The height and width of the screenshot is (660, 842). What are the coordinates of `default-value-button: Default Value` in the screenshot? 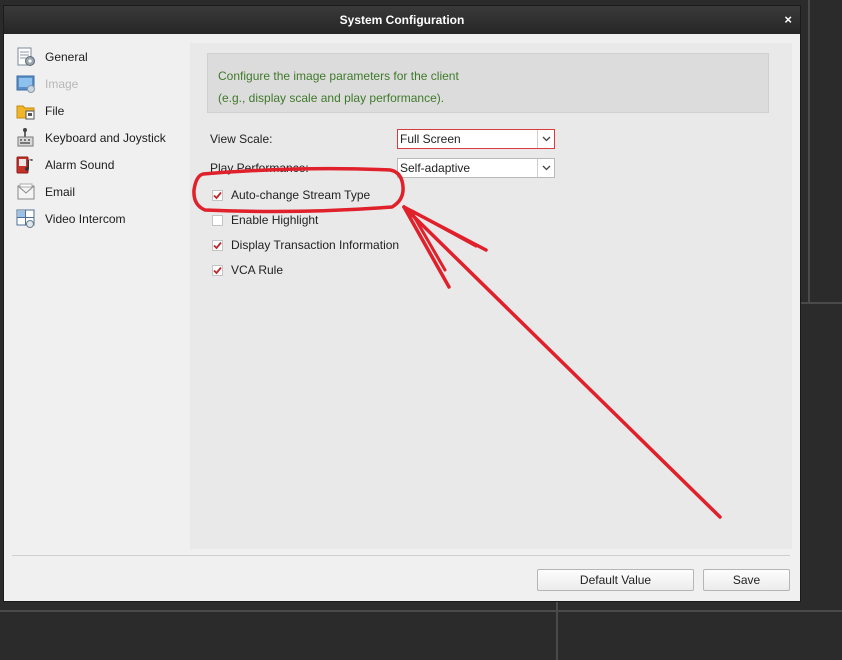 It's located at (615, 580).